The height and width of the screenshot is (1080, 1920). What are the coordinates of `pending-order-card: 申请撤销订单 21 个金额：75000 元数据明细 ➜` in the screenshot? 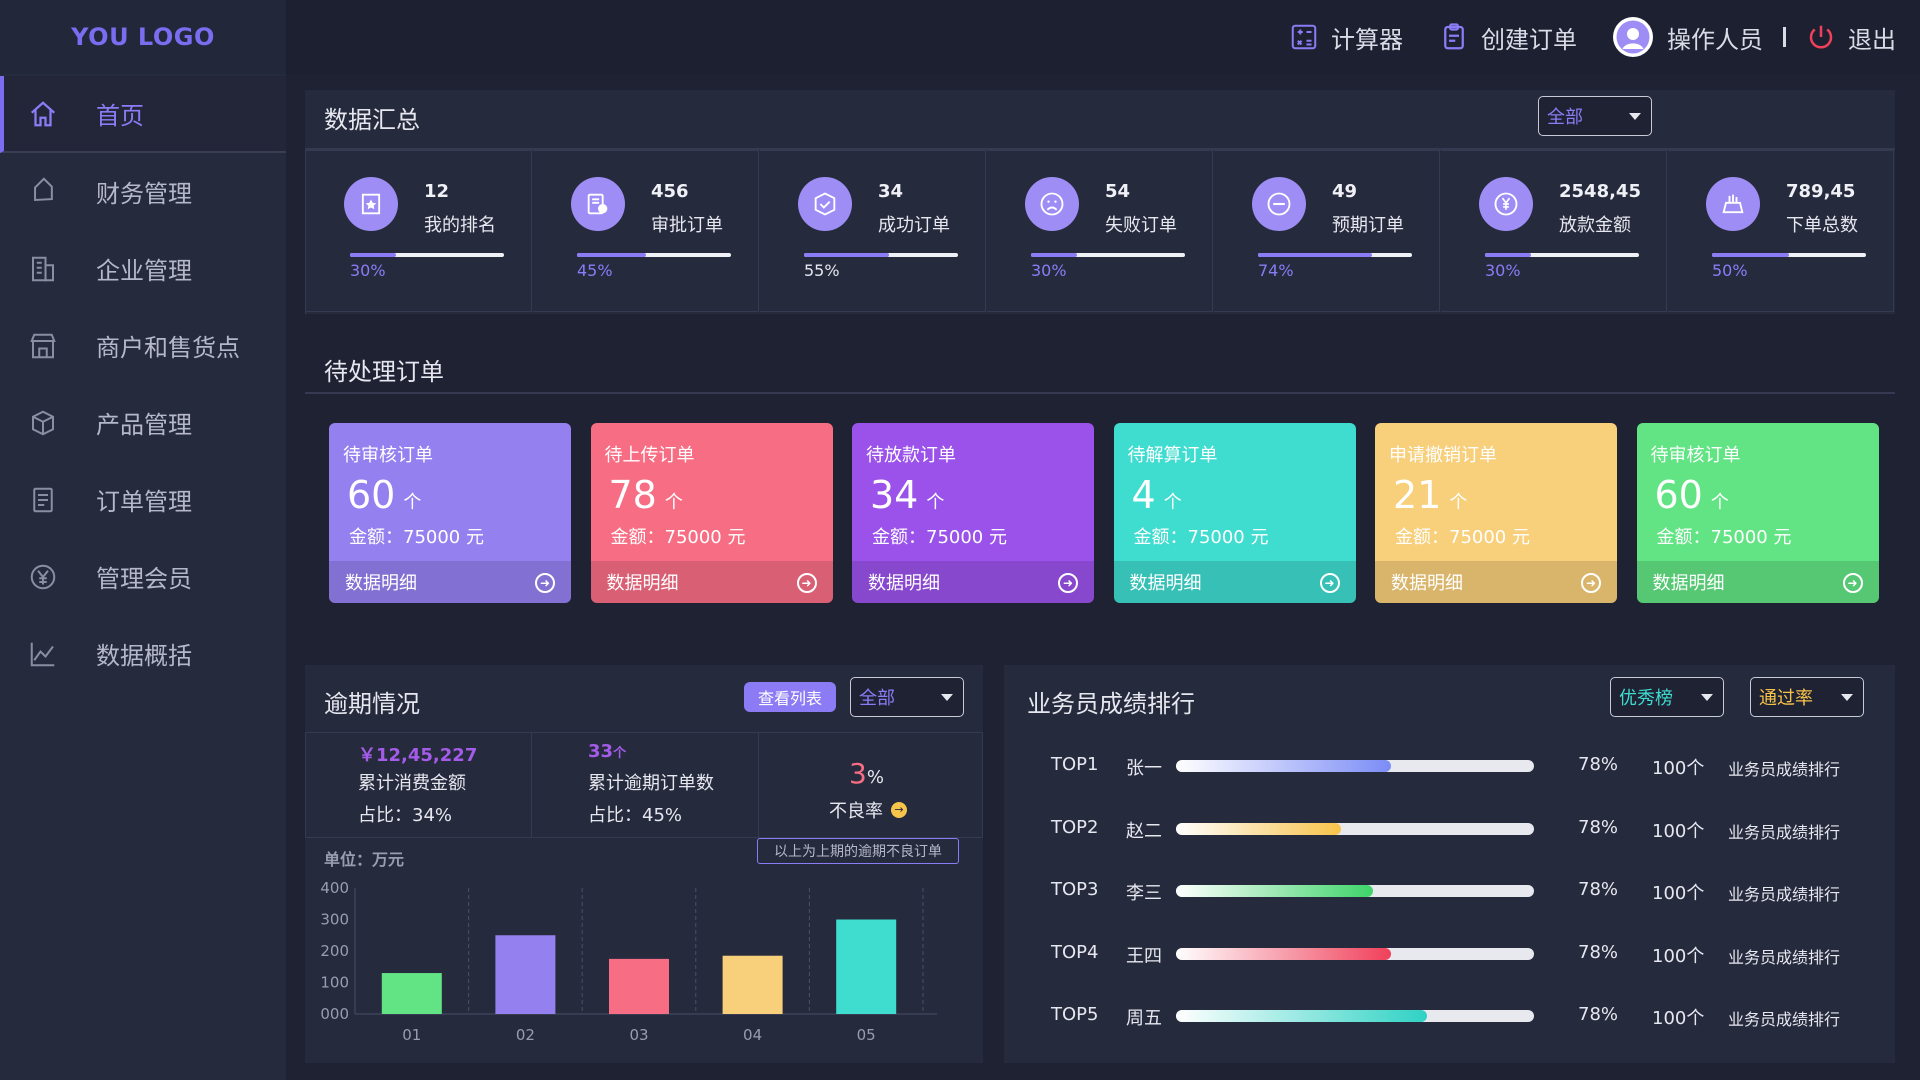 It's located at (1496, 513).